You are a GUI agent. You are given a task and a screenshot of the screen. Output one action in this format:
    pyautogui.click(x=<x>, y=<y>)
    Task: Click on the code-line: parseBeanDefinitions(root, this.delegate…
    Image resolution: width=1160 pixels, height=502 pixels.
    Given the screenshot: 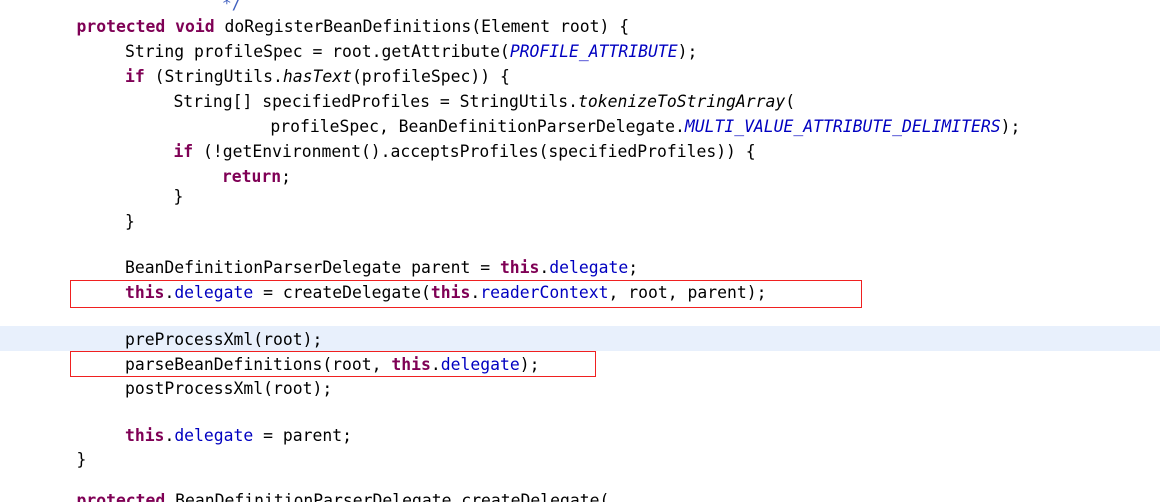 What is the action you would take?
    pyautogui.click(x=580, y=364)
    